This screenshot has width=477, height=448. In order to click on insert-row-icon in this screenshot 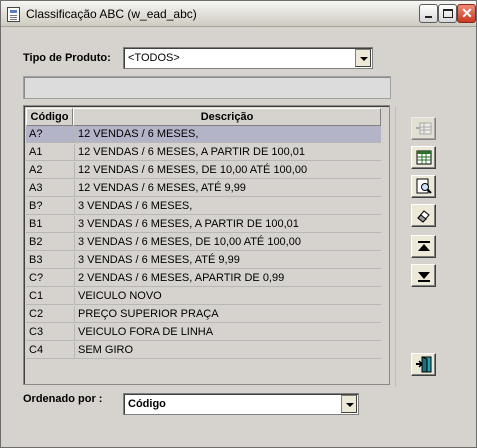, I will do `click(424, 128)`.